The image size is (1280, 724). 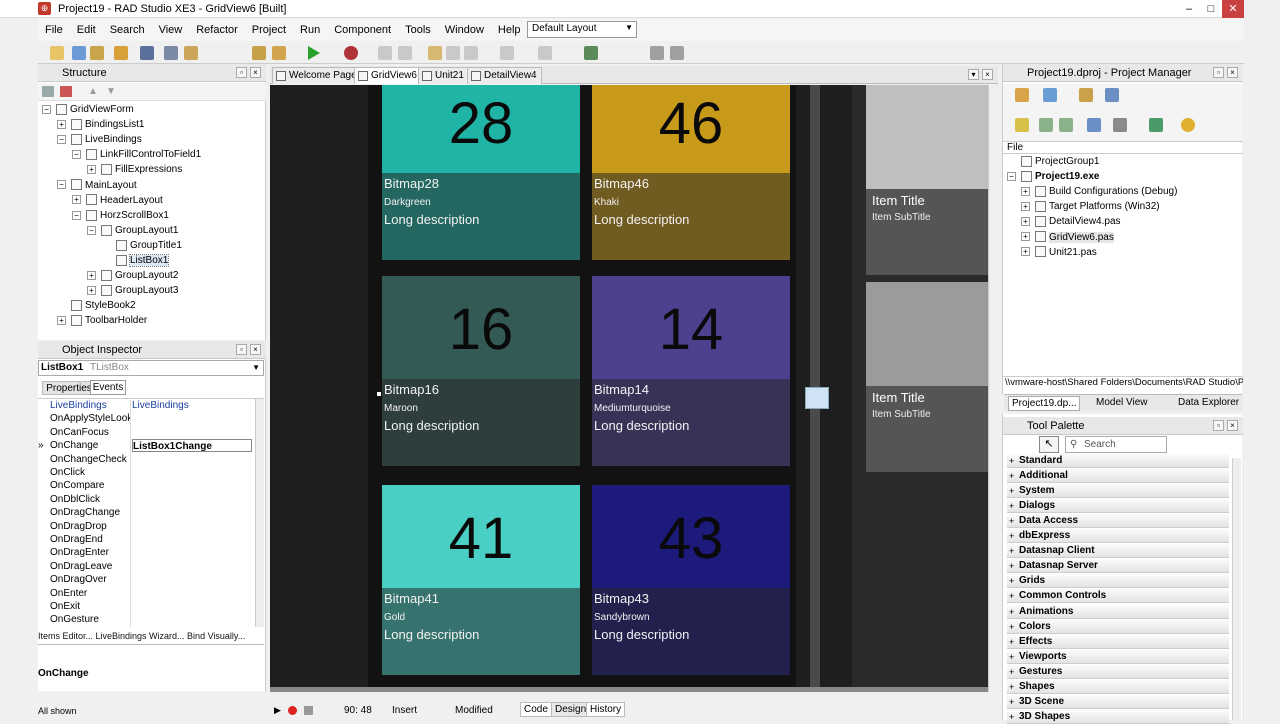 What do you see at coordinates (150, 553) in the screenshot?
I see `event-row: OnDragEnter` at bounding box center [150, 553].